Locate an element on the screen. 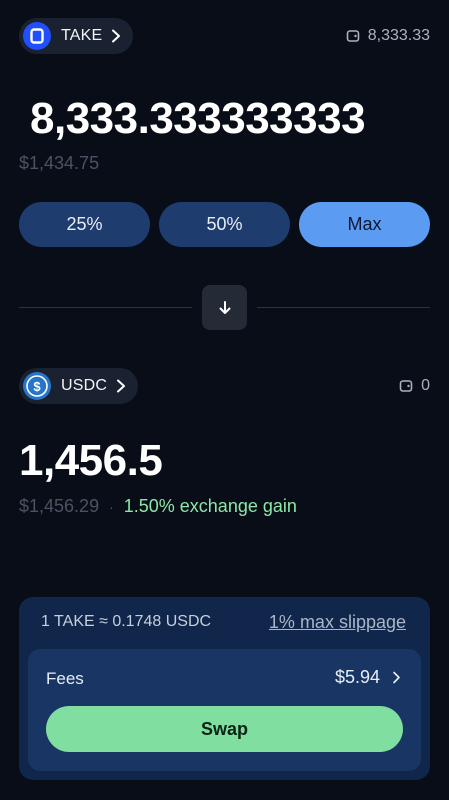 The height and width of the screenshot is (800, 449). to-balance-value: 0 is located at coordinates (425, 385).